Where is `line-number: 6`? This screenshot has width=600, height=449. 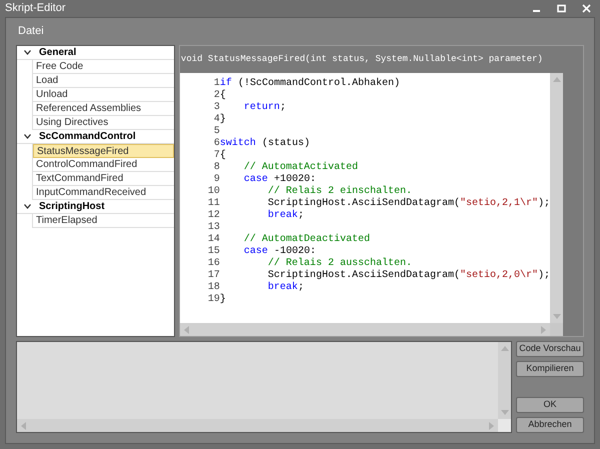 line-number: 6 is located at coordinates (216, 144).